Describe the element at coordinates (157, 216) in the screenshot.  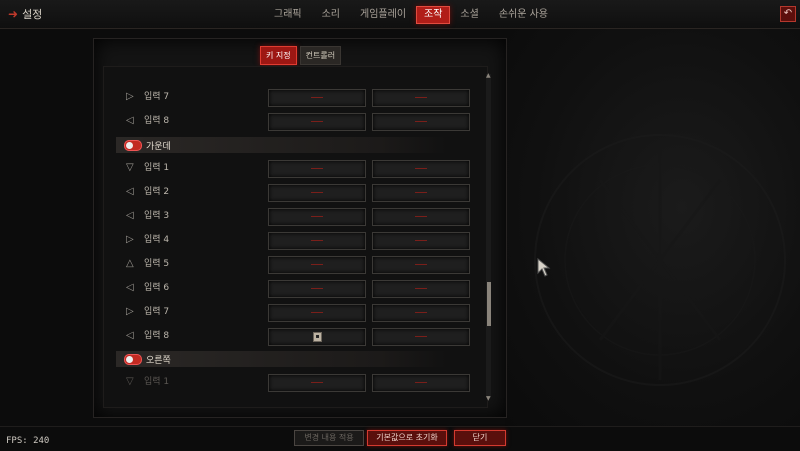
I see `row-label: 입력 3` at that location.